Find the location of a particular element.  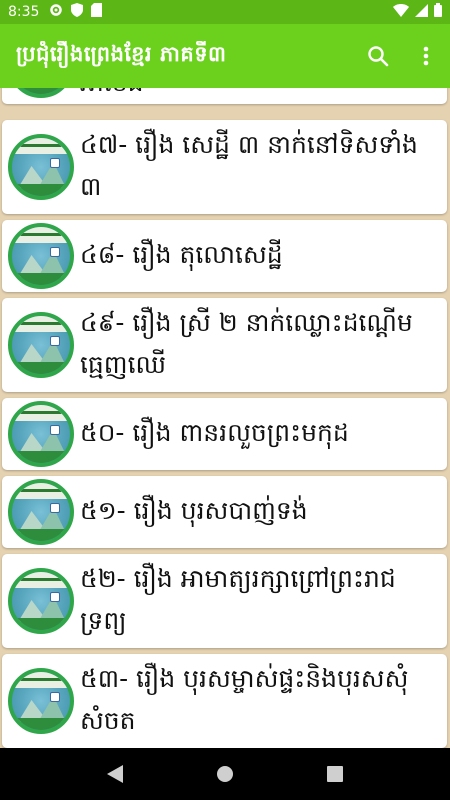

back-button is located at coordinates (115, 774).